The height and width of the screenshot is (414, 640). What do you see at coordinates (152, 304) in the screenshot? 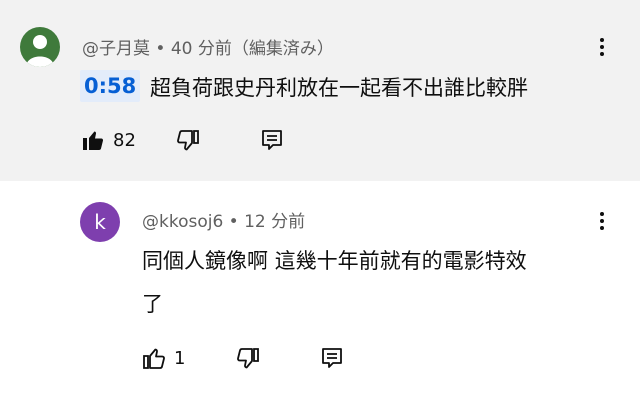
I see `reply-text-line-2: 了` at bounding box center [152, 304].